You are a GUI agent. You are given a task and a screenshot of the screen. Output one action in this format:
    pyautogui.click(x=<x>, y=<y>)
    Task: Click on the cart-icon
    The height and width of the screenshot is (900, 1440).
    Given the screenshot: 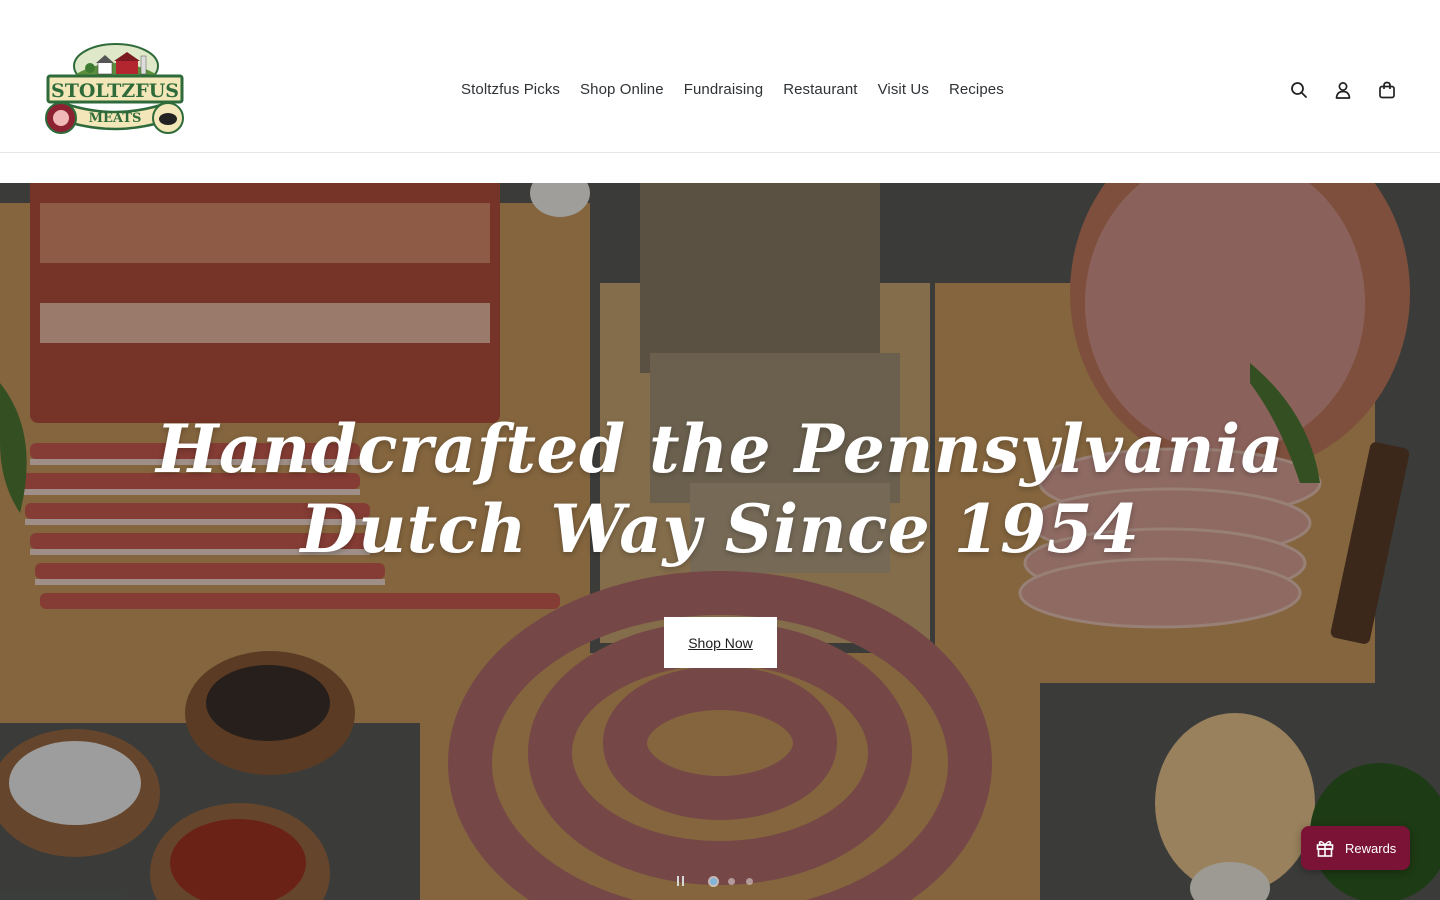 What is the action you would take?
    pyautogui.click(x=1387, y=90)
    